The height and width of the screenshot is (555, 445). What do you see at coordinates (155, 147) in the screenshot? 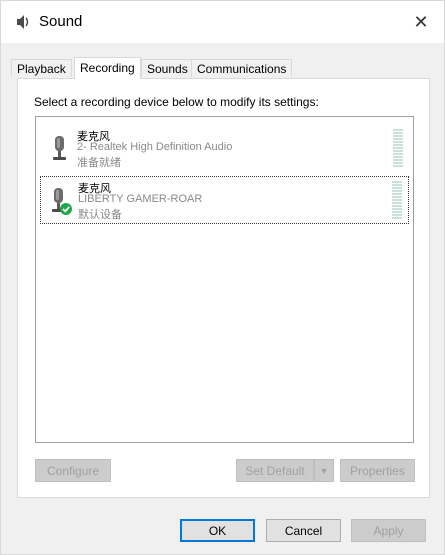
I see `device-description: 2- Realtek High Definition Audio` at bounding box center [155, 147].